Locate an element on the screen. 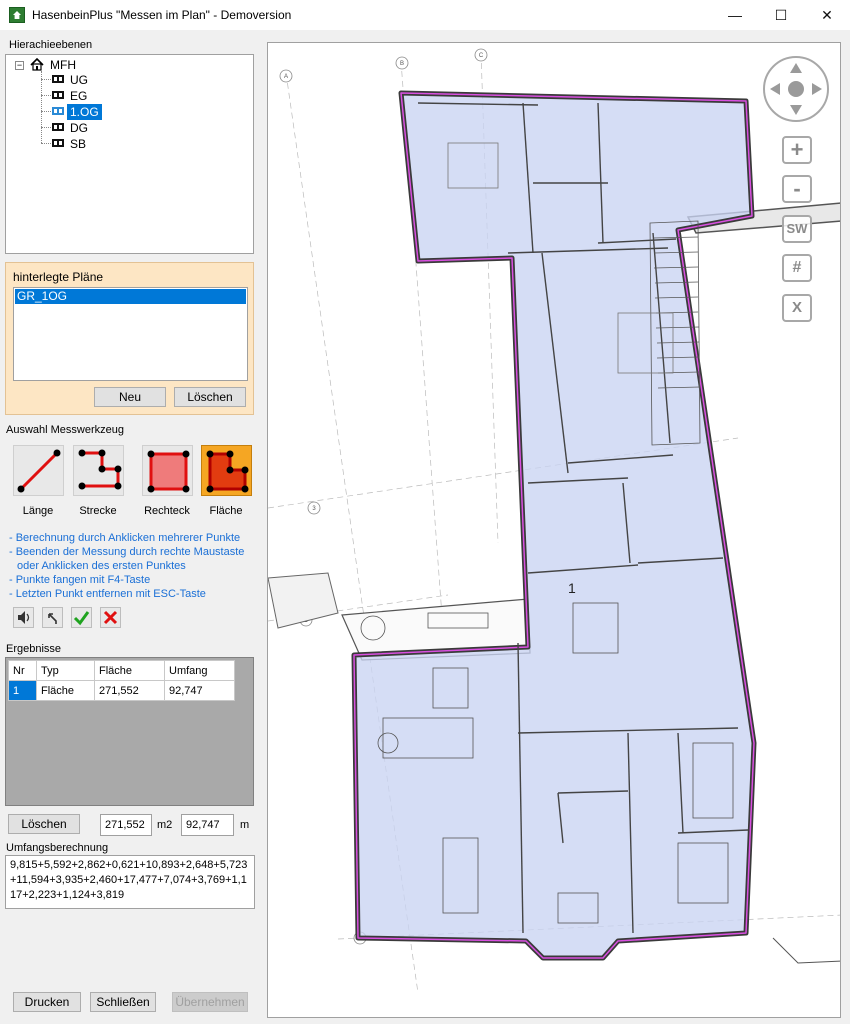  close-button: ✕ is located at coordinates (827, 15).